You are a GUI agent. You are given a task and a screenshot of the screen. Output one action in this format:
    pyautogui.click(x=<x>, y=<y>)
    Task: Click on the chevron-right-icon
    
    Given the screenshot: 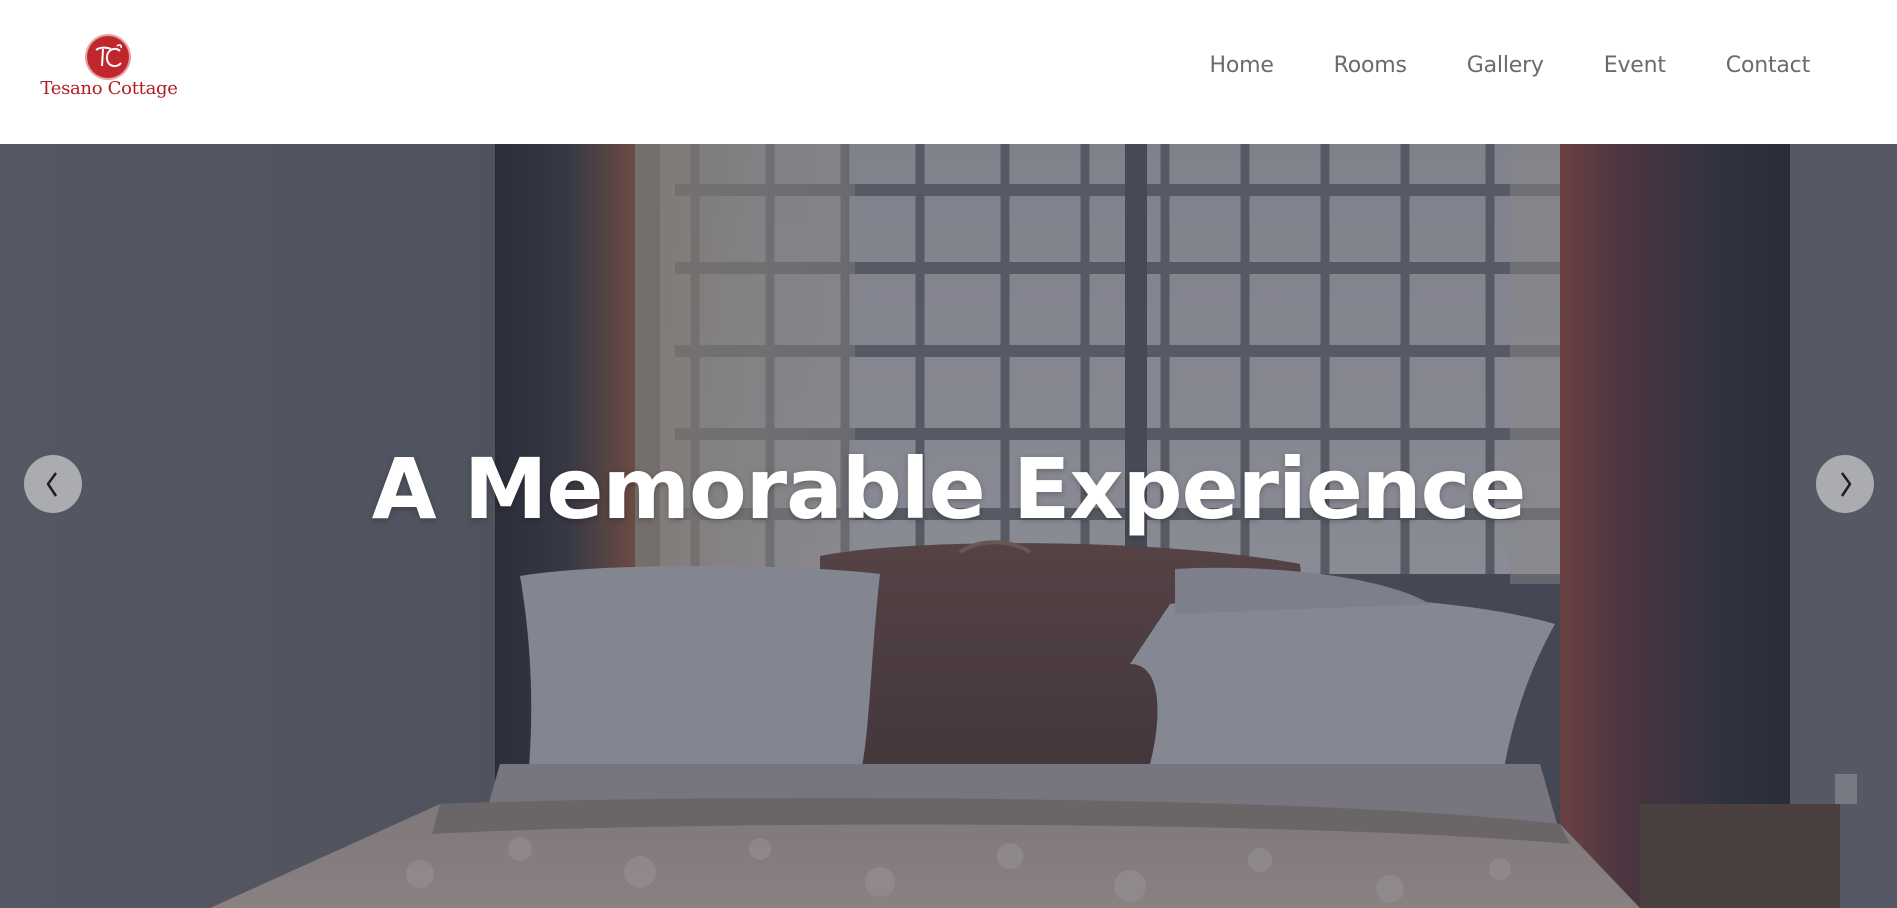 What is the action you would take?
    pyautogui.click(x=1846, y=484)
    